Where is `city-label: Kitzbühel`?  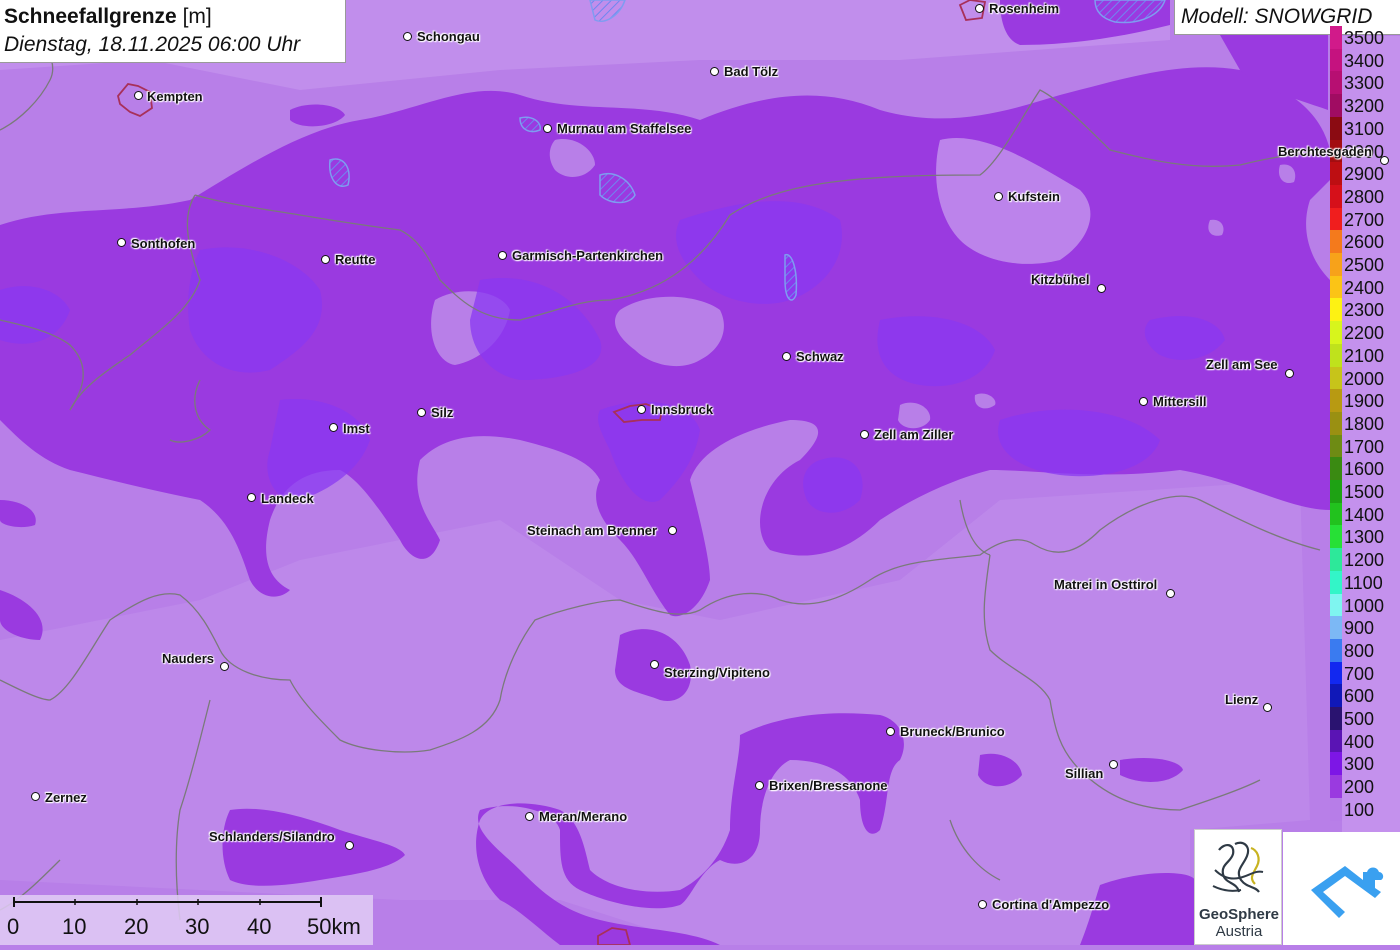 city-label: Kitzbühel is located at coordinates (1060, 279).